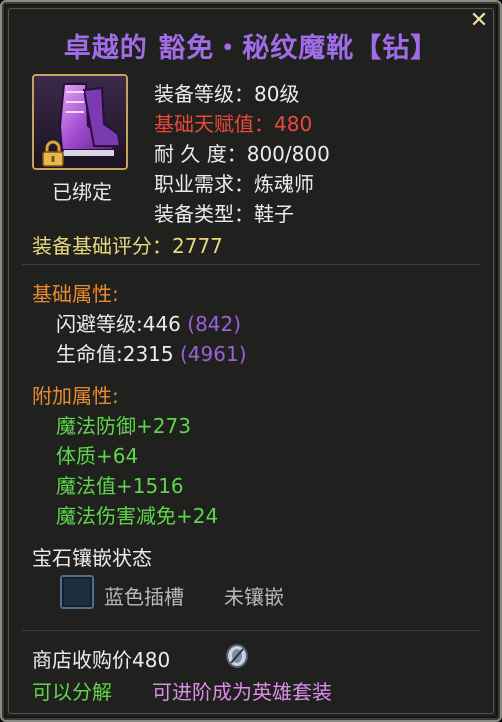 This screenshot has width=502, height=722. Describe the element at coordinates (101, 660) in the screenshot. I see `shop-price: 商店收购价480` at that location.